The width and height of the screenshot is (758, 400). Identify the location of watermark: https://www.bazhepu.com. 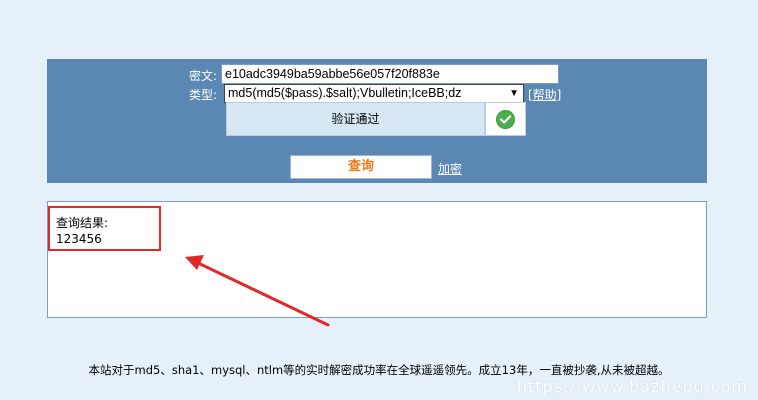
(632, 386).